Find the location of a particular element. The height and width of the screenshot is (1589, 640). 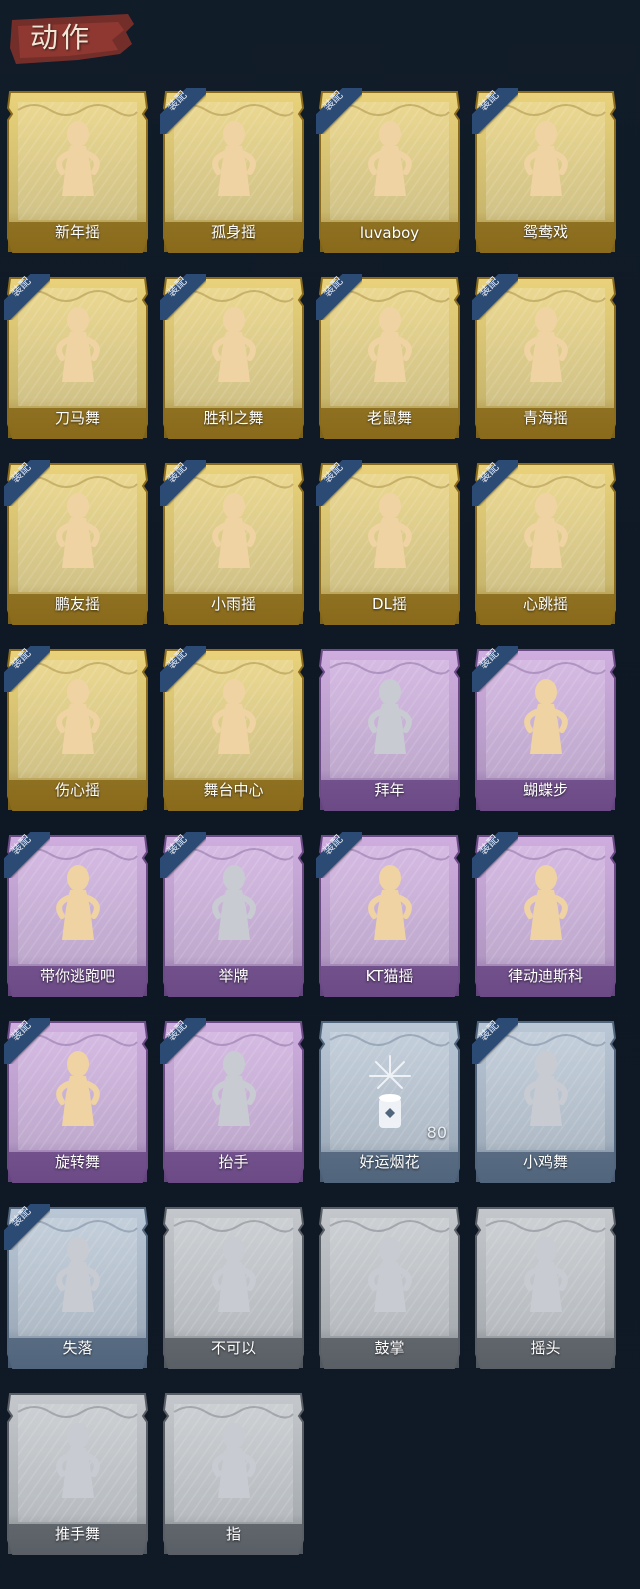

emote-card: 装配律动迪斯科 is located at coordinates (545, 916).